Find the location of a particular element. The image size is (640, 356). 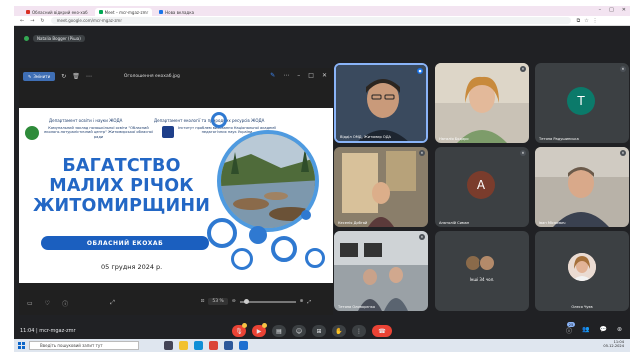

mail-icon is located at coordinates (243, 345).